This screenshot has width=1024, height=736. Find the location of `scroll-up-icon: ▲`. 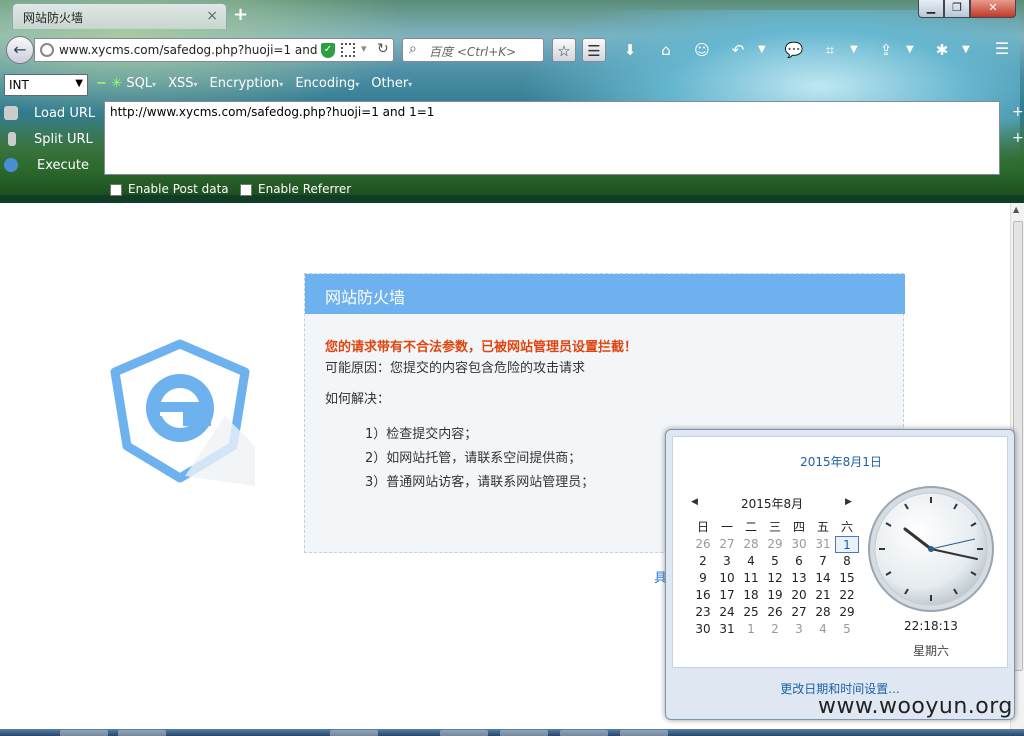

scroll-up-icon: ▲ is located at coordinates (1016, 209).